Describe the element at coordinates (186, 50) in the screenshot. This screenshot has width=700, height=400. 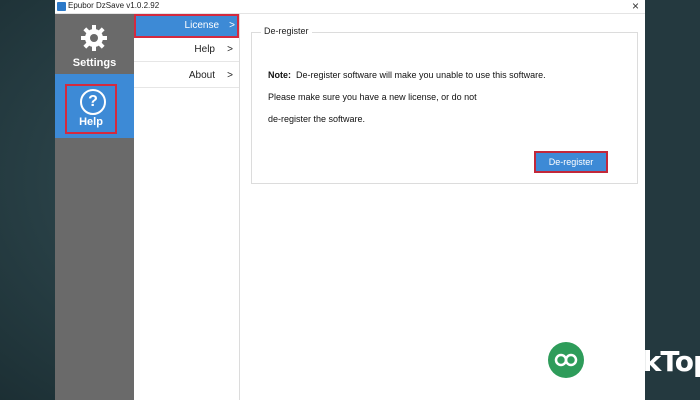
I see `submenu-item-help: Help >` at that location.